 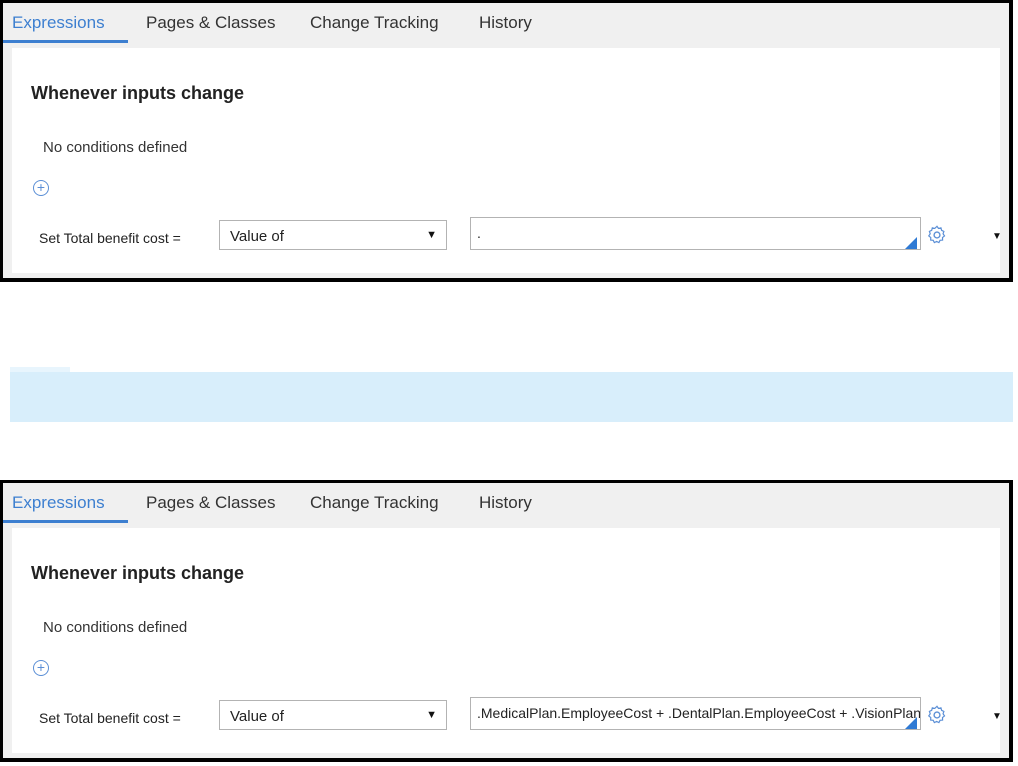 I want to click on expression-input: ., so click(x=695, y=233).